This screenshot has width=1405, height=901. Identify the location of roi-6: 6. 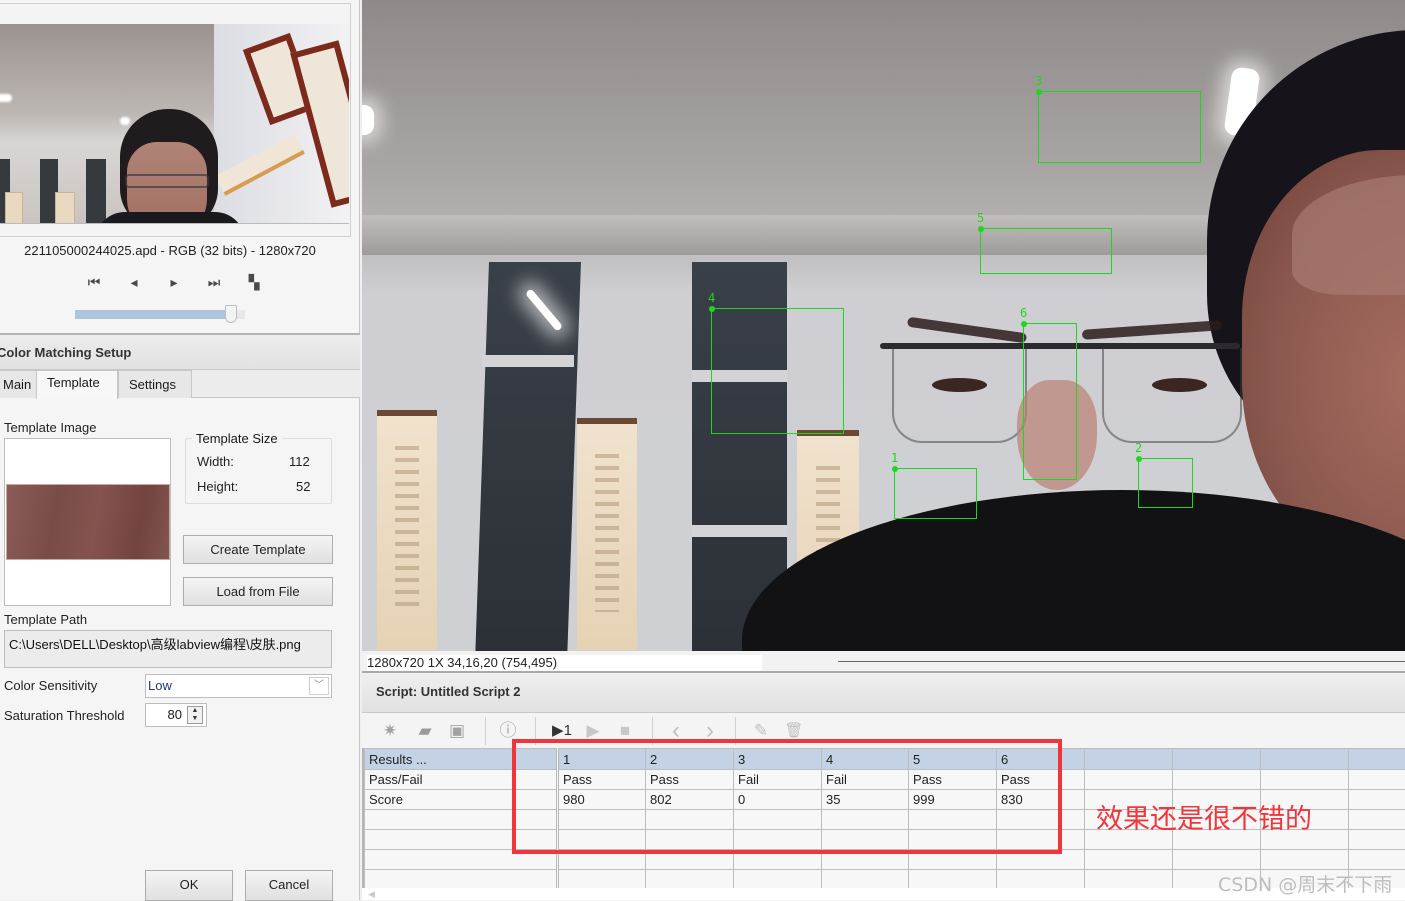
(1050, 401).